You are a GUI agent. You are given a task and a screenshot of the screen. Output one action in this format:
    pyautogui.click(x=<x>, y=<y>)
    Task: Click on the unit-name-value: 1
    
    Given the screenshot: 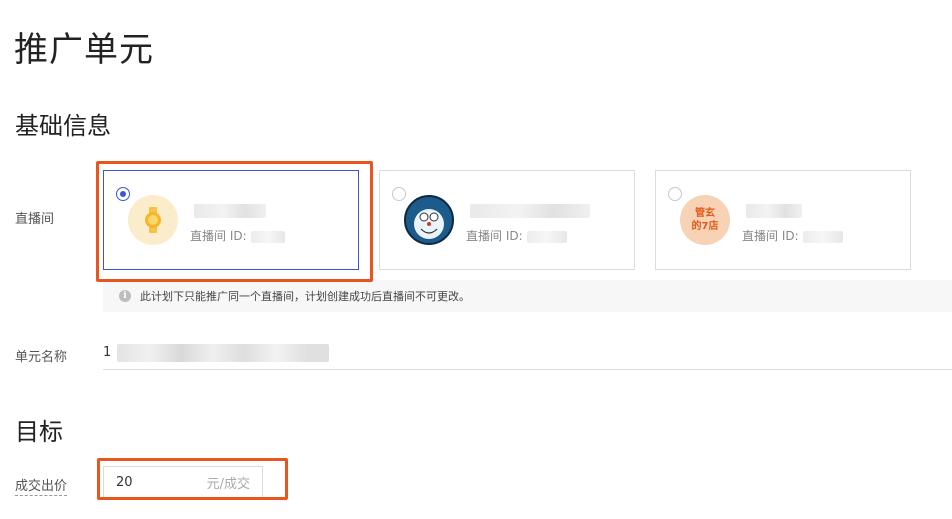 What is the action you would take?
    pyautogui.click(x=107, y=352)
    